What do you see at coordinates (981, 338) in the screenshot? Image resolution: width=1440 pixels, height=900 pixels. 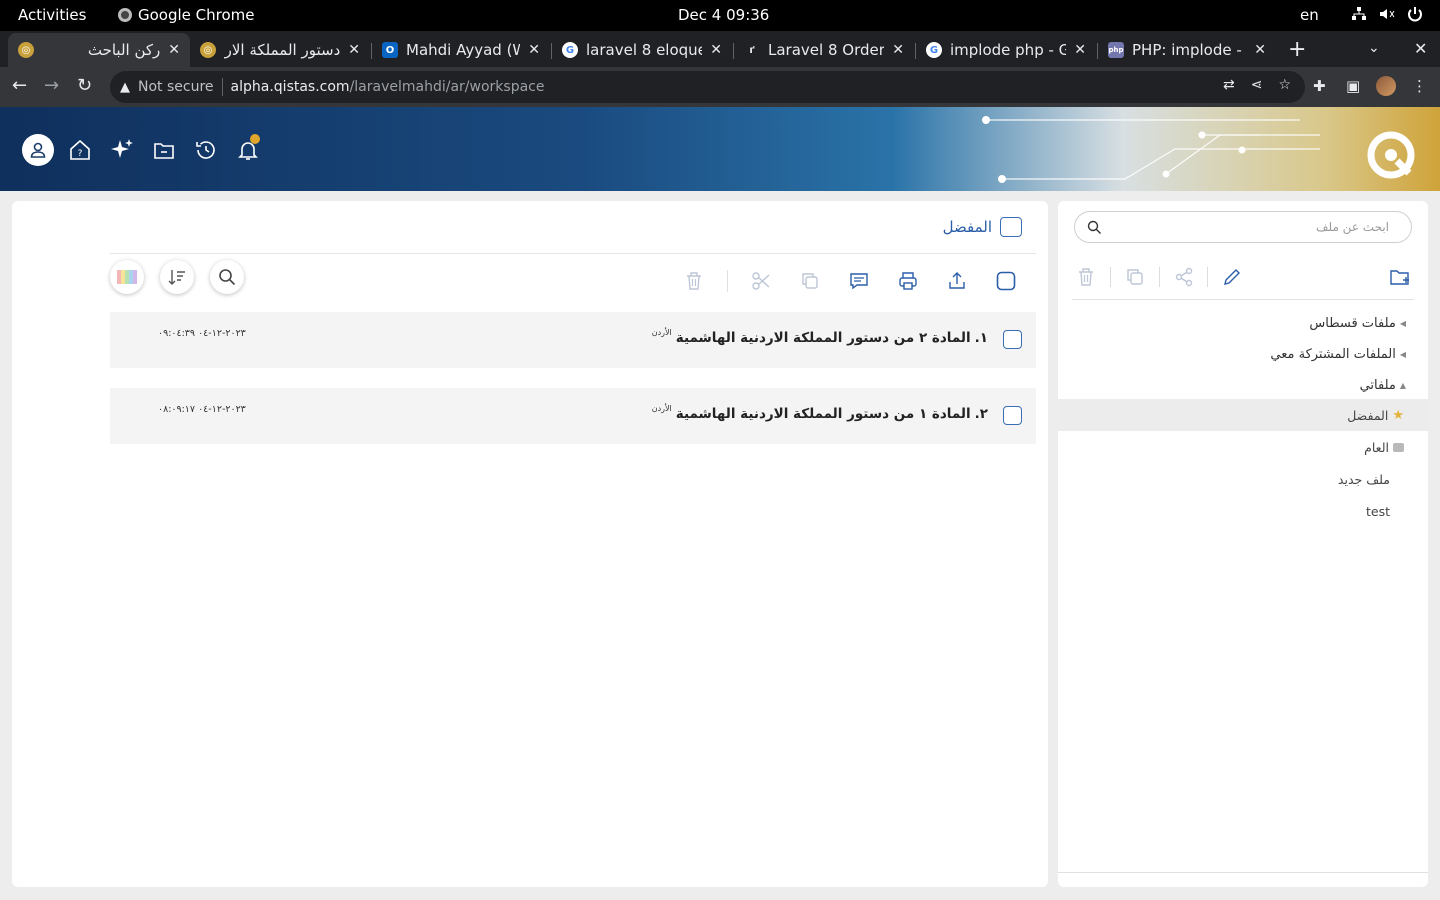 I see `row-index: ١.` at bounding box center [981, 338].